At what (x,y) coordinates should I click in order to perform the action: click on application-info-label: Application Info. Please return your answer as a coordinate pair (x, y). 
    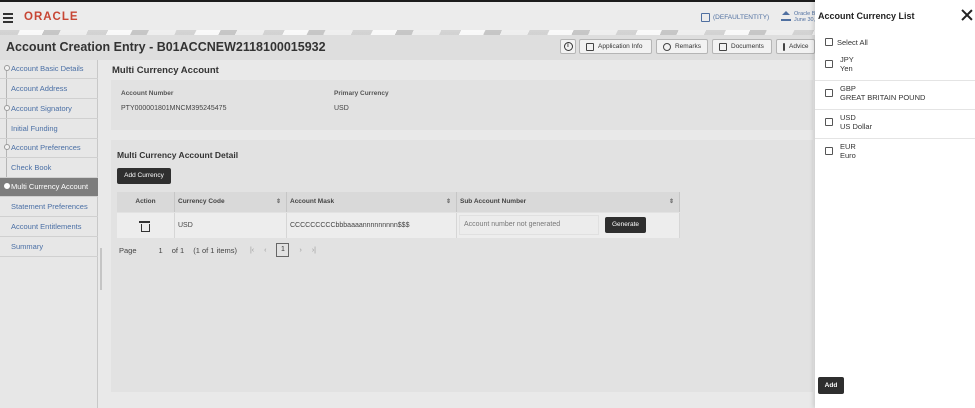
    Looking at the image, I should click on (620, 46).